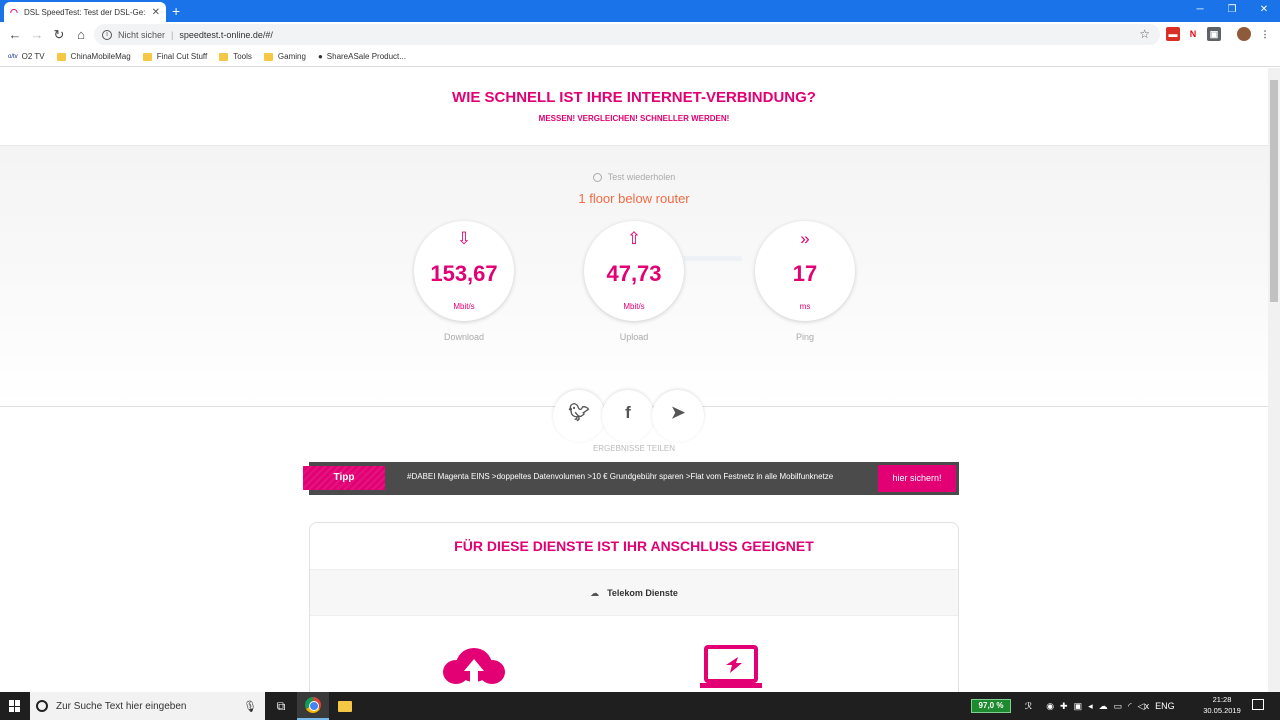  I want to click on system-tray: ℛ ◉ ✚ ▣ ◂ ☁ ▭ ◜ ◁x ENG, so click(1103, 706).